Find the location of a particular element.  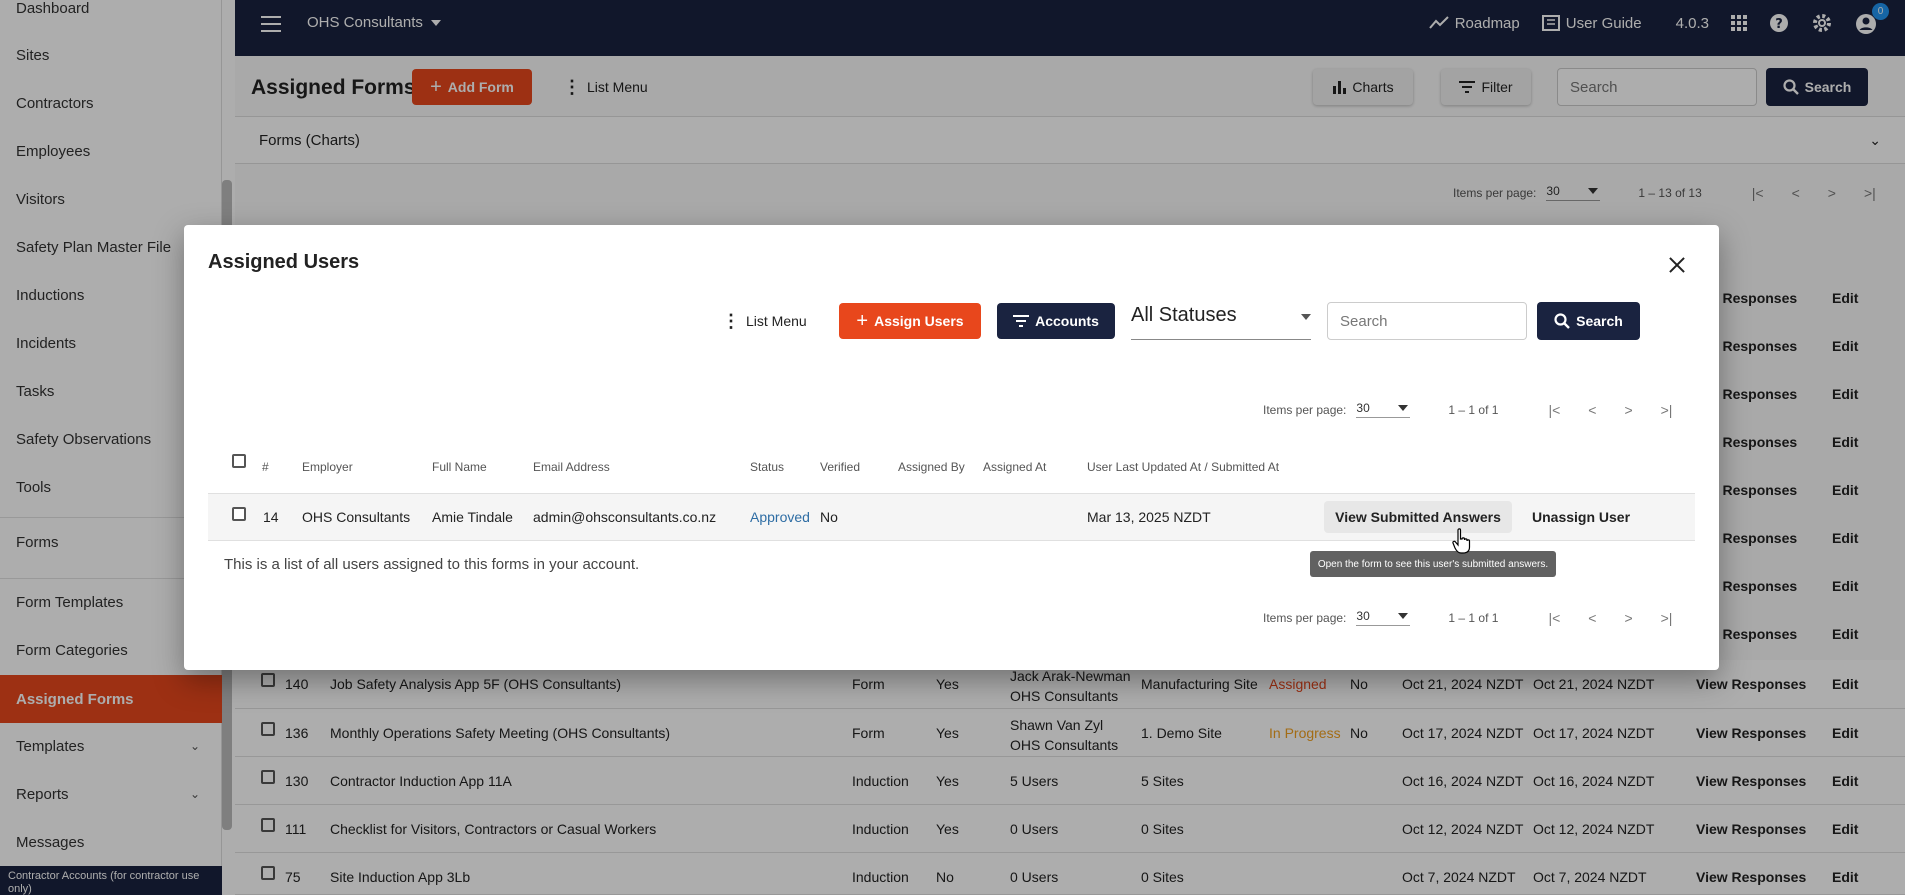

more-vert-icon: ⋮ is located at coordinates (731, 320).